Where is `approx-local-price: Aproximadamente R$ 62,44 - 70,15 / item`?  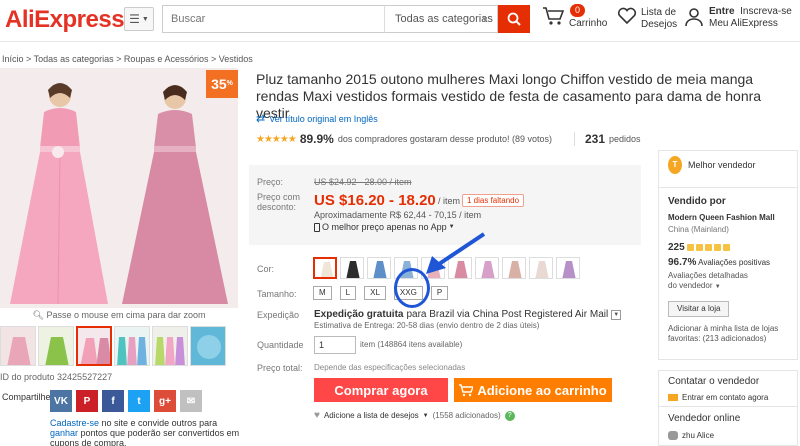
approx-local-price: Aproximadamente R$ 62,44 - 70,15 / item is located at coordinates (398, 215).